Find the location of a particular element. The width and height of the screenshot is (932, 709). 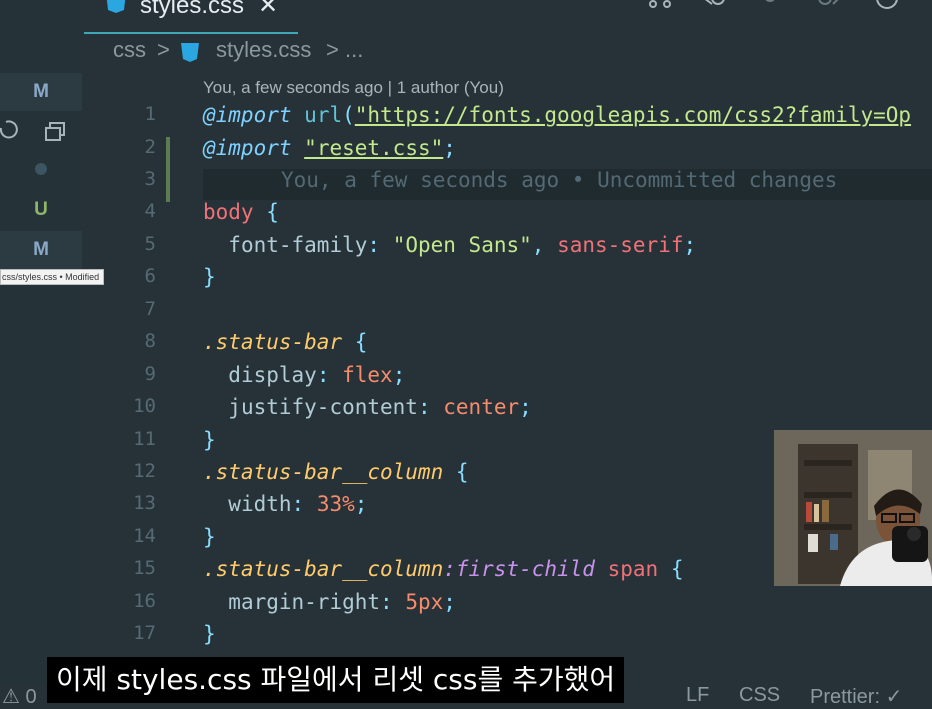

language-mode: CSS is located at coordinates (759, 695).